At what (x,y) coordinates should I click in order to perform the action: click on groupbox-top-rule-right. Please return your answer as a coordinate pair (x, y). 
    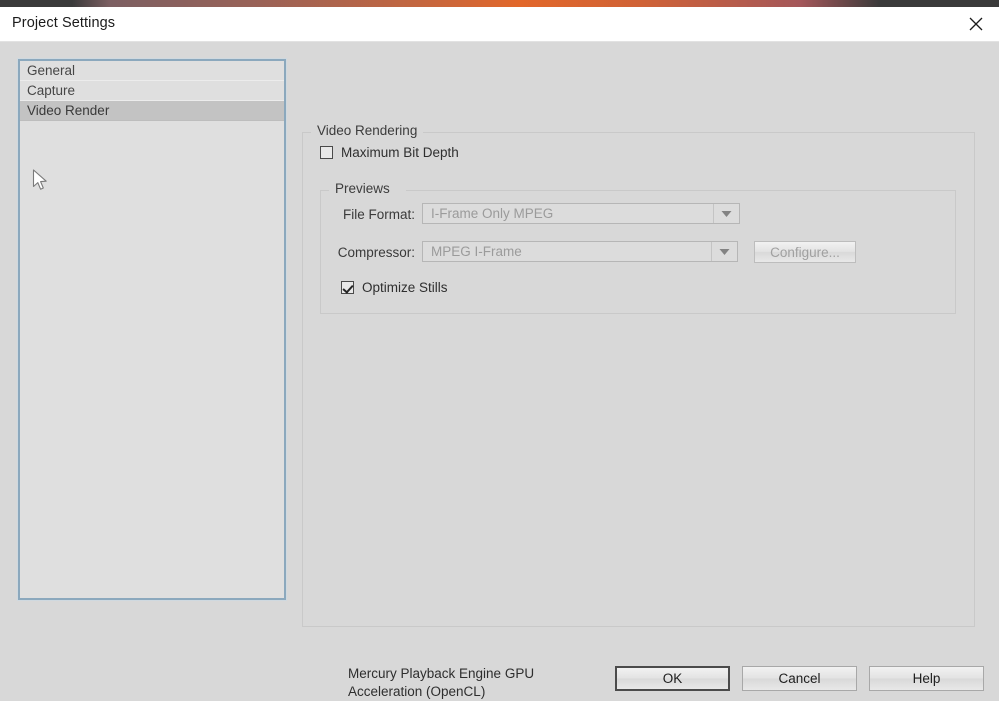
    Looking at the image, I should click on (698, 132).